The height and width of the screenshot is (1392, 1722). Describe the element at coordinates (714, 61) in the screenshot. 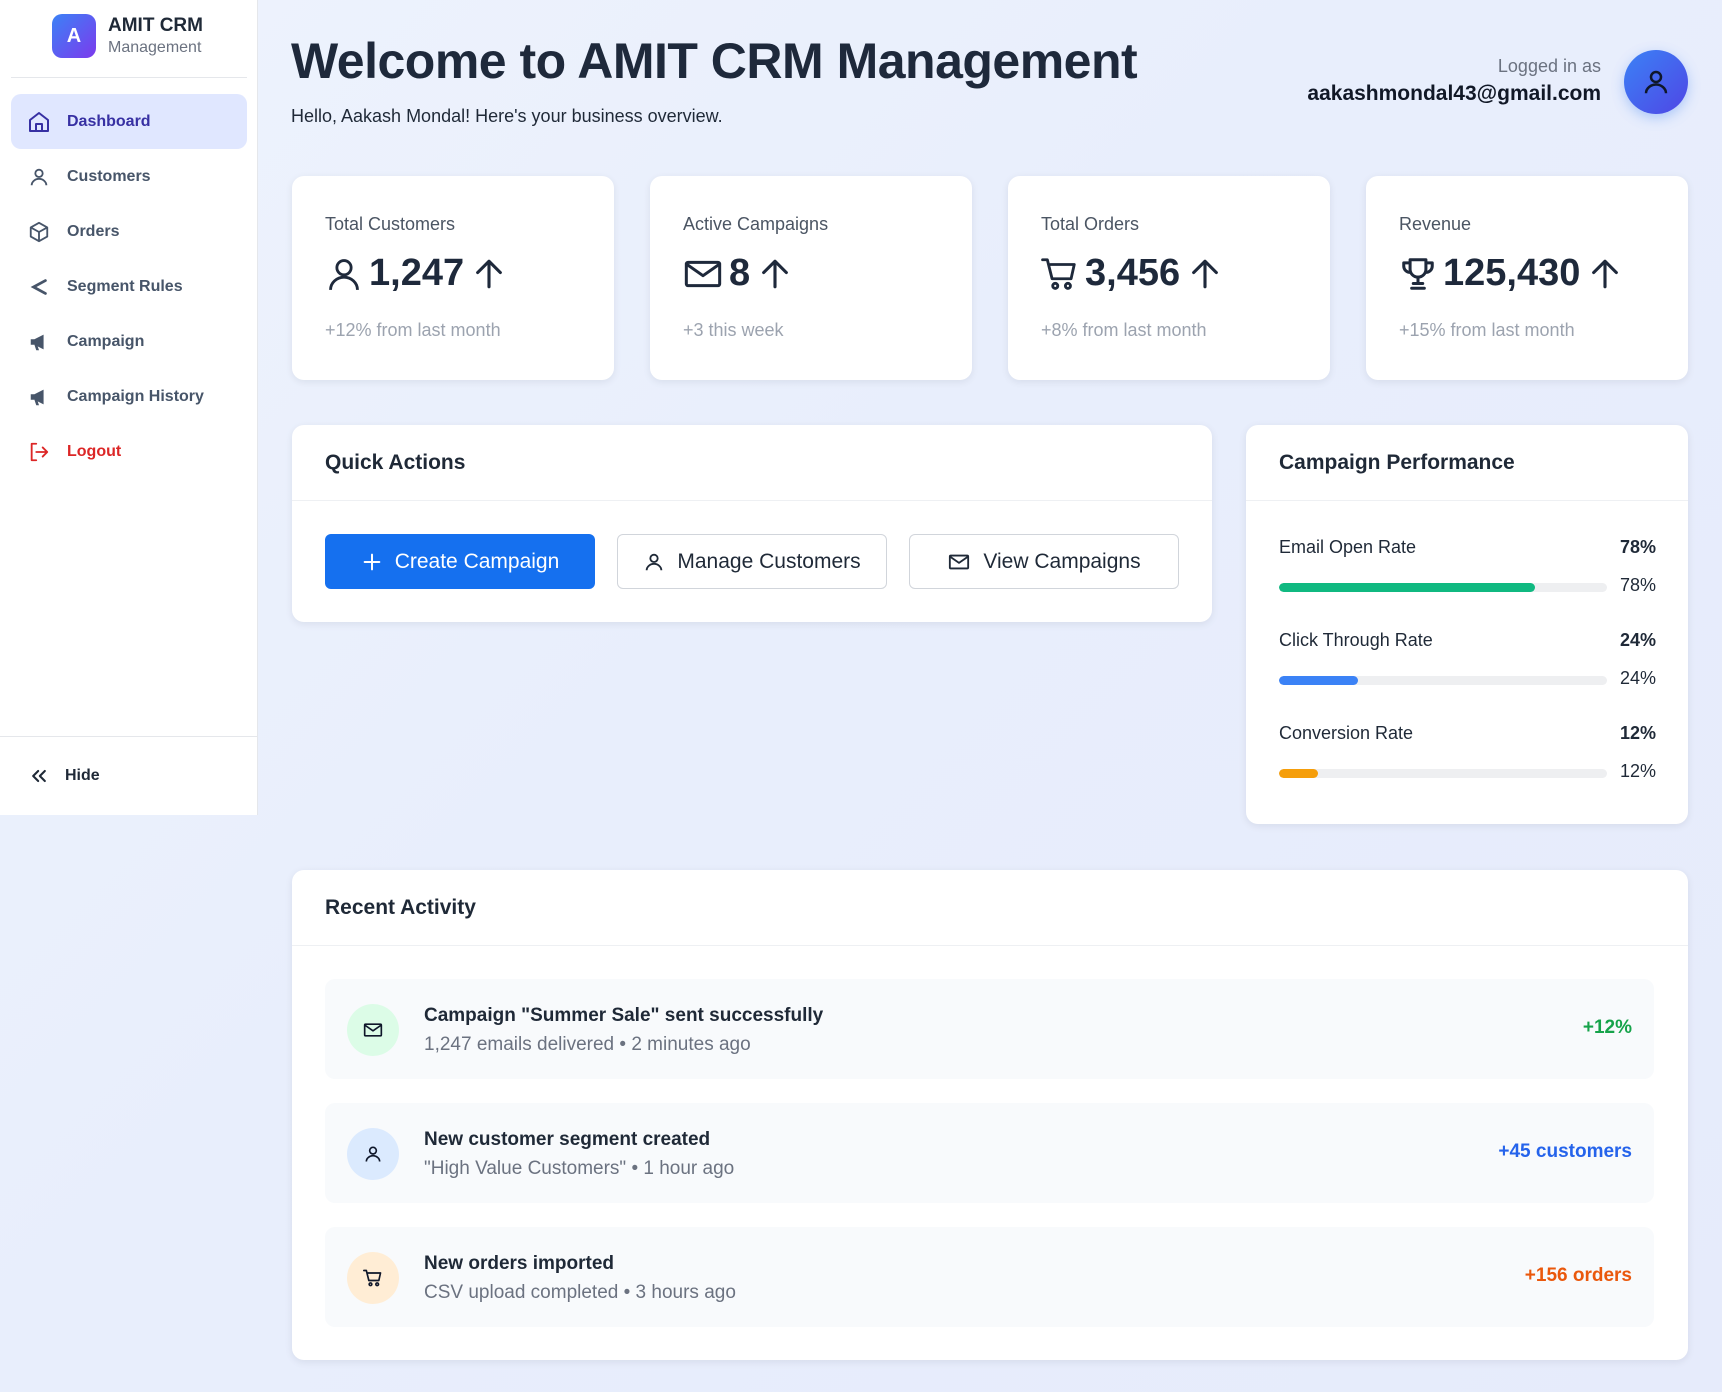

I see `page-title: Welcome to AMIT CRM Management` at that location.